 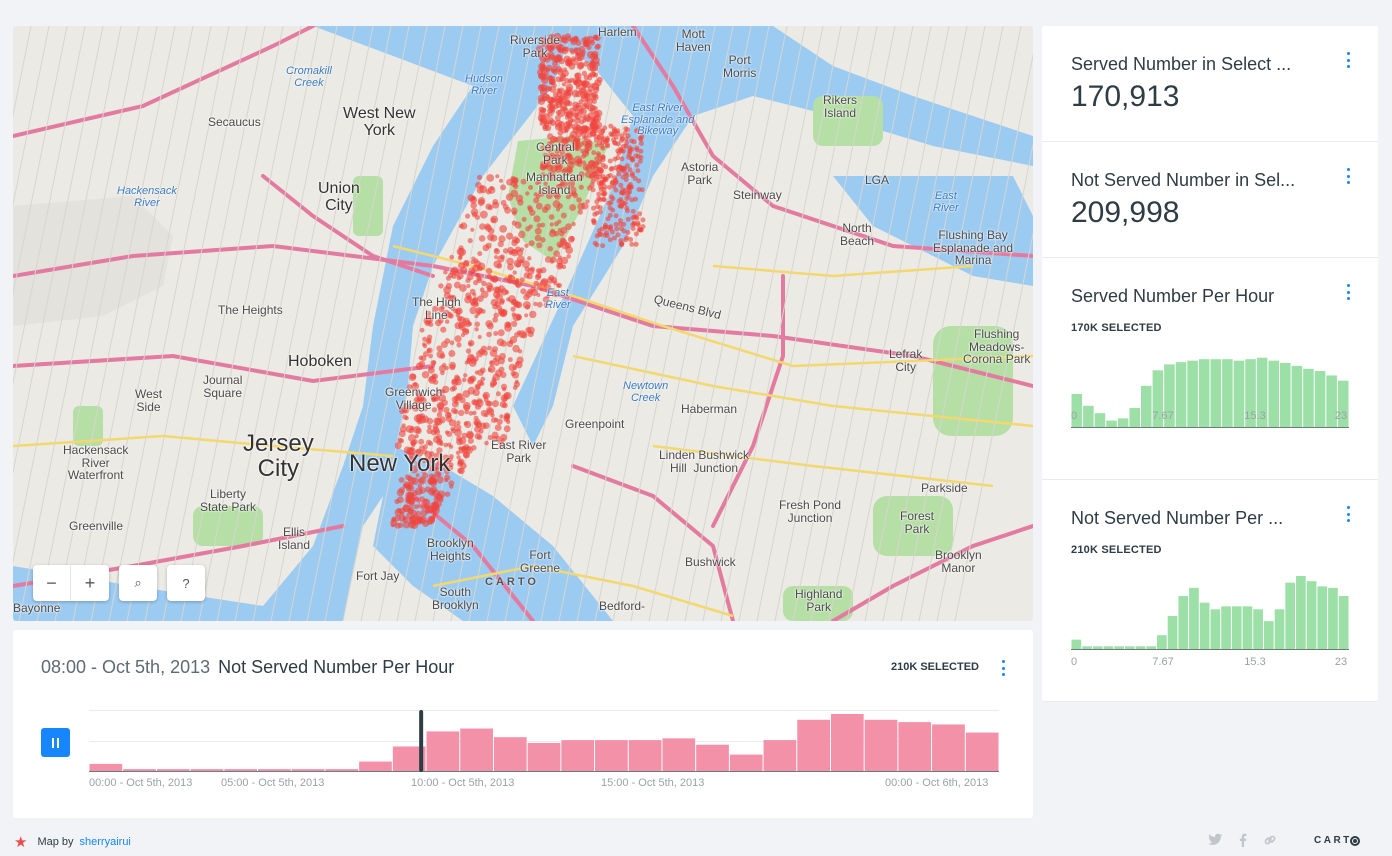 What do you see at coordinates (757, 195) in the screenshot?
I see `map-place-label: Steinway` at bounding box center [757, 195].